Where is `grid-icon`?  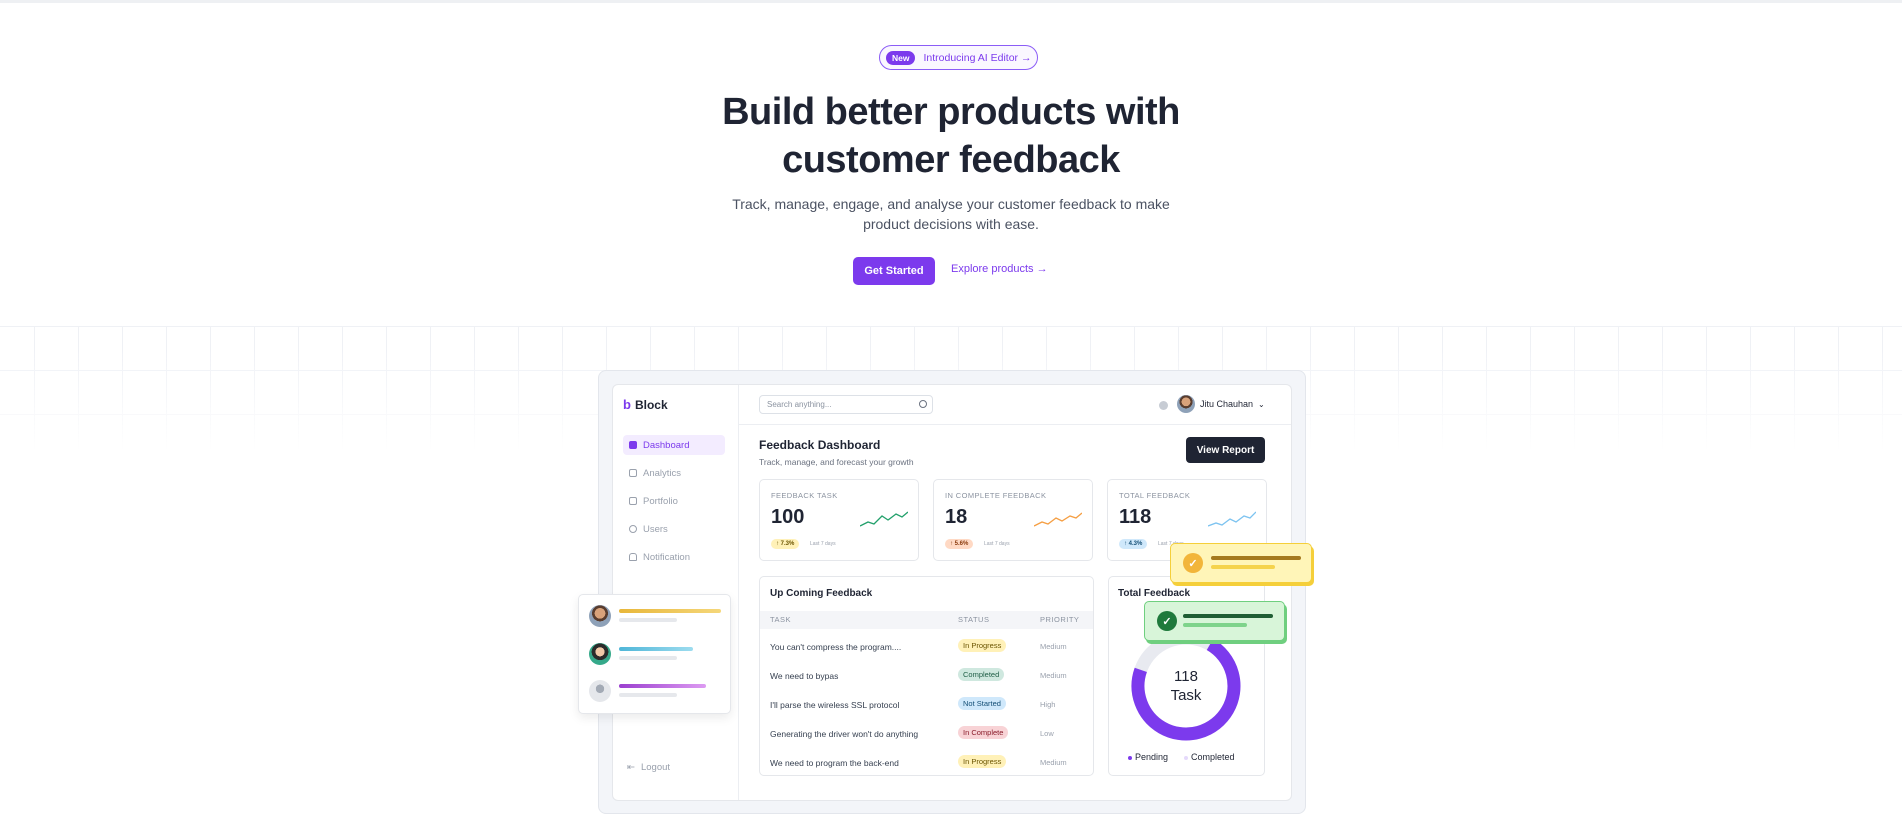
grid-icon is located at coordinates (633, 445).